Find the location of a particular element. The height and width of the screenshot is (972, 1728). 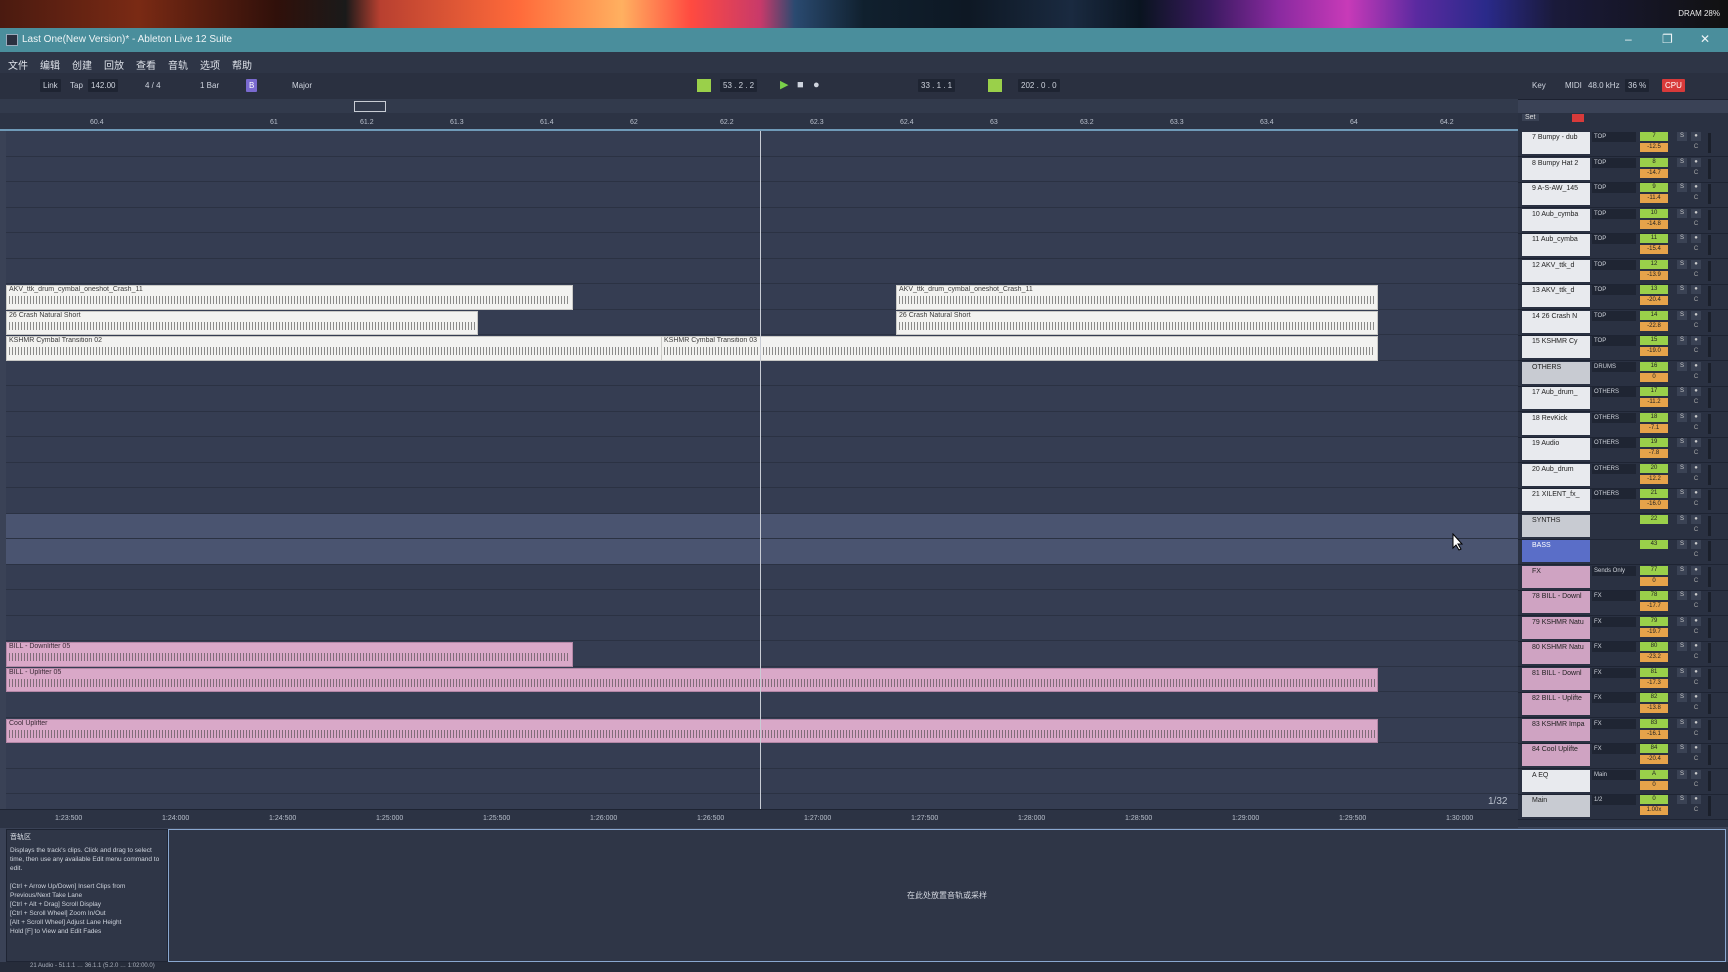

track-name: 78 BILL - Downl is located at coordinates (1556, 602).